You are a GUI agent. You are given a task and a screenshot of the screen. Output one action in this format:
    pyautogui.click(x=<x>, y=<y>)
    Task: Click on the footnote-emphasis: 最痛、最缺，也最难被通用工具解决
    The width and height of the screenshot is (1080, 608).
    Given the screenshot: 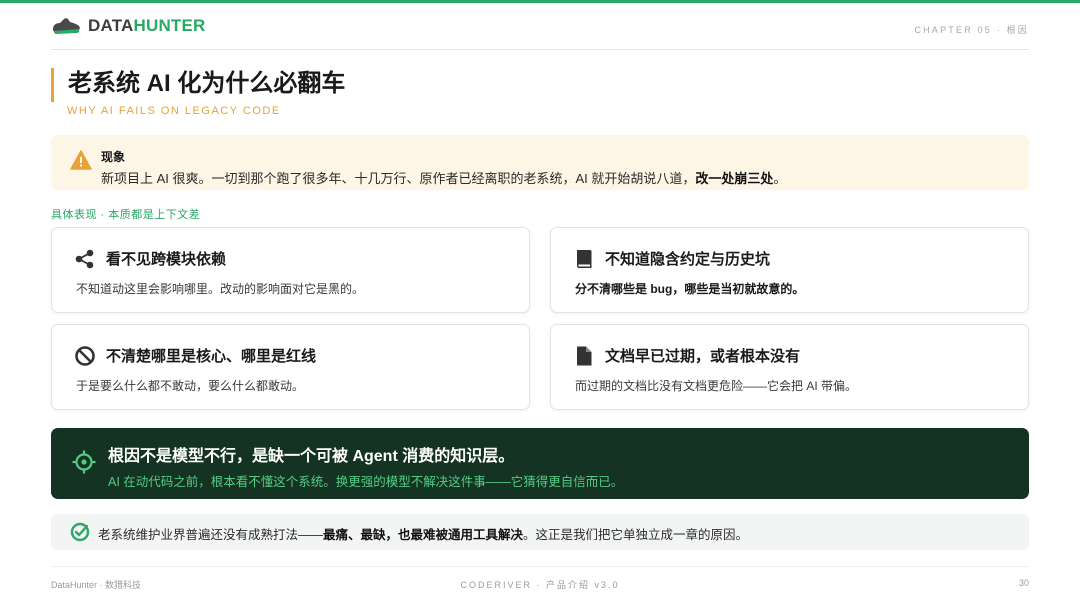 What is the action you would take?
    pyautogui.click(x=423, y=535)
    